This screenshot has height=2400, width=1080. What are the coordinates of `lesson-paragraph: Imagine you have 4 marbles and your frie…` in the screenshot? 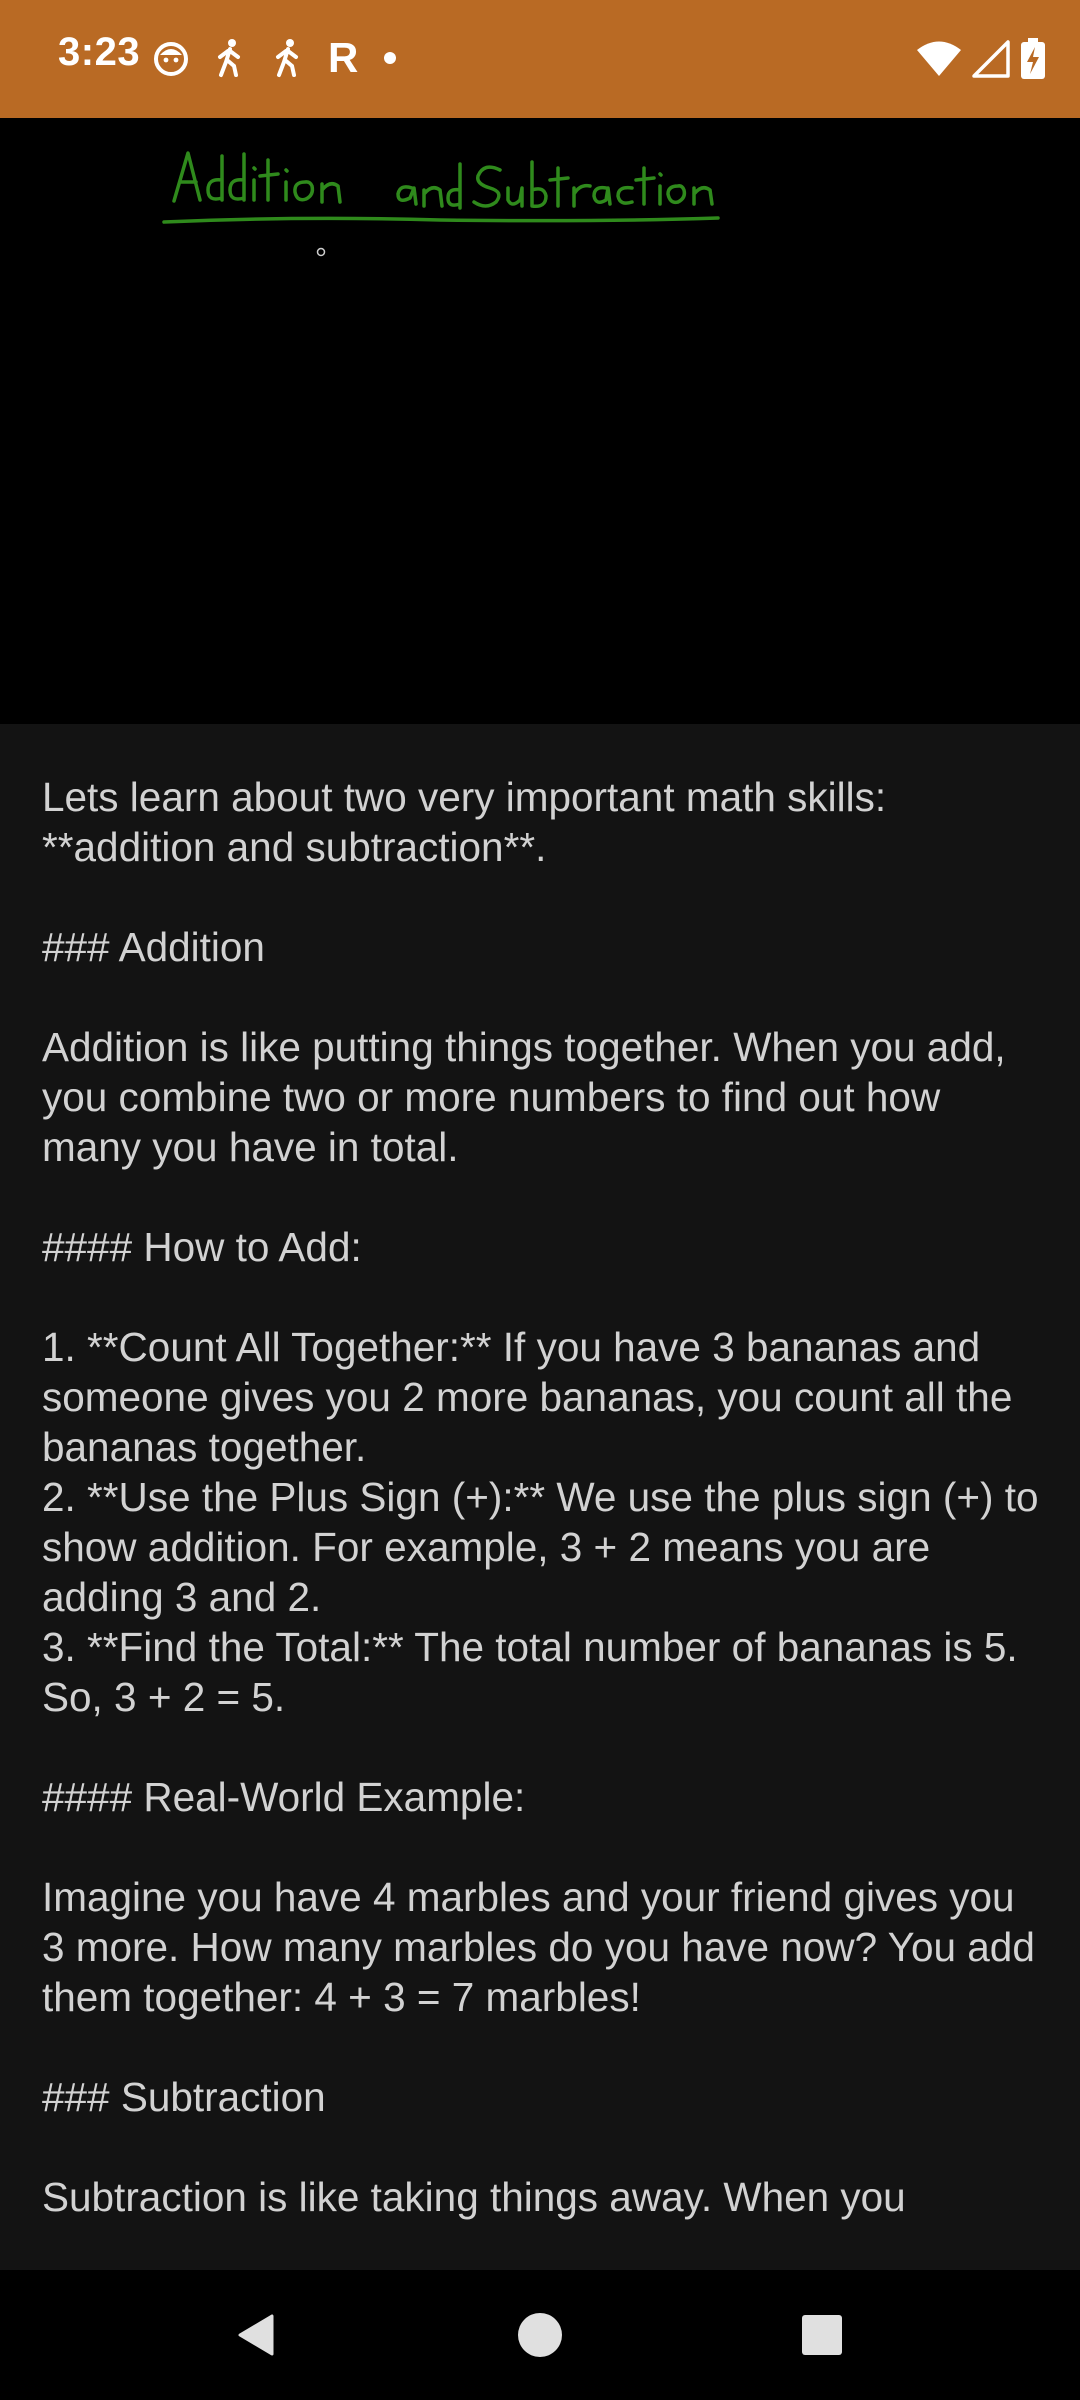 It's located at (542, 1947).